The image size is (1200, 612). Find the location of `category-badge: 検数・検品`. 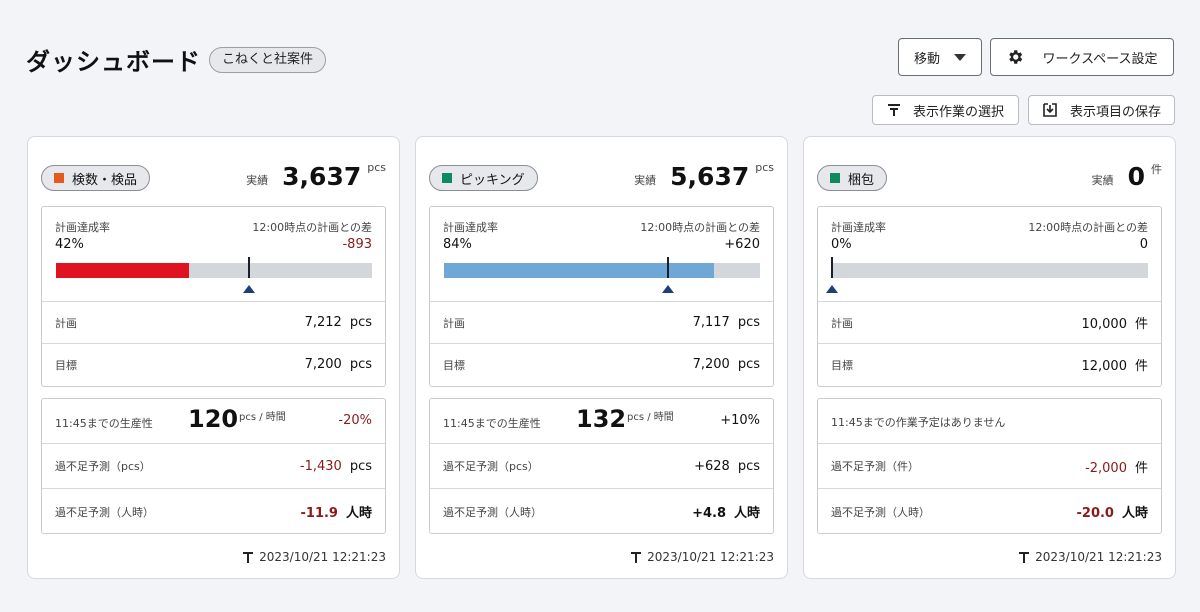

category-badge: 検数・検品 is located at coordinates (96, 178).